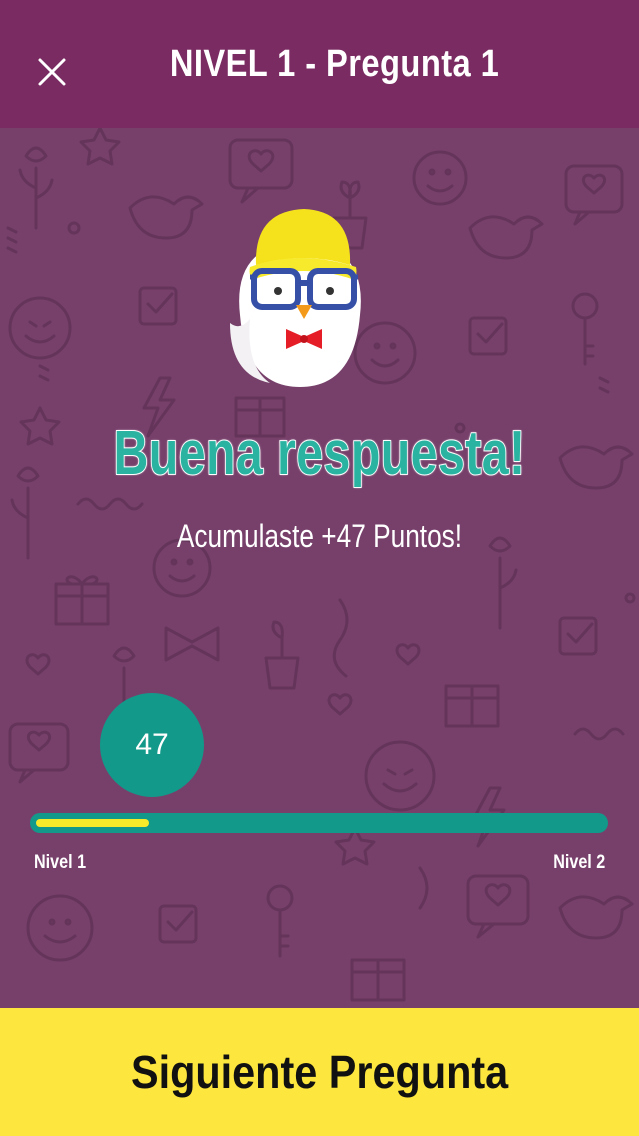 This screenshot has height=1136, width=639. I want to click on next-question-label: Siguiente Pregunta, so click(319, 1072).